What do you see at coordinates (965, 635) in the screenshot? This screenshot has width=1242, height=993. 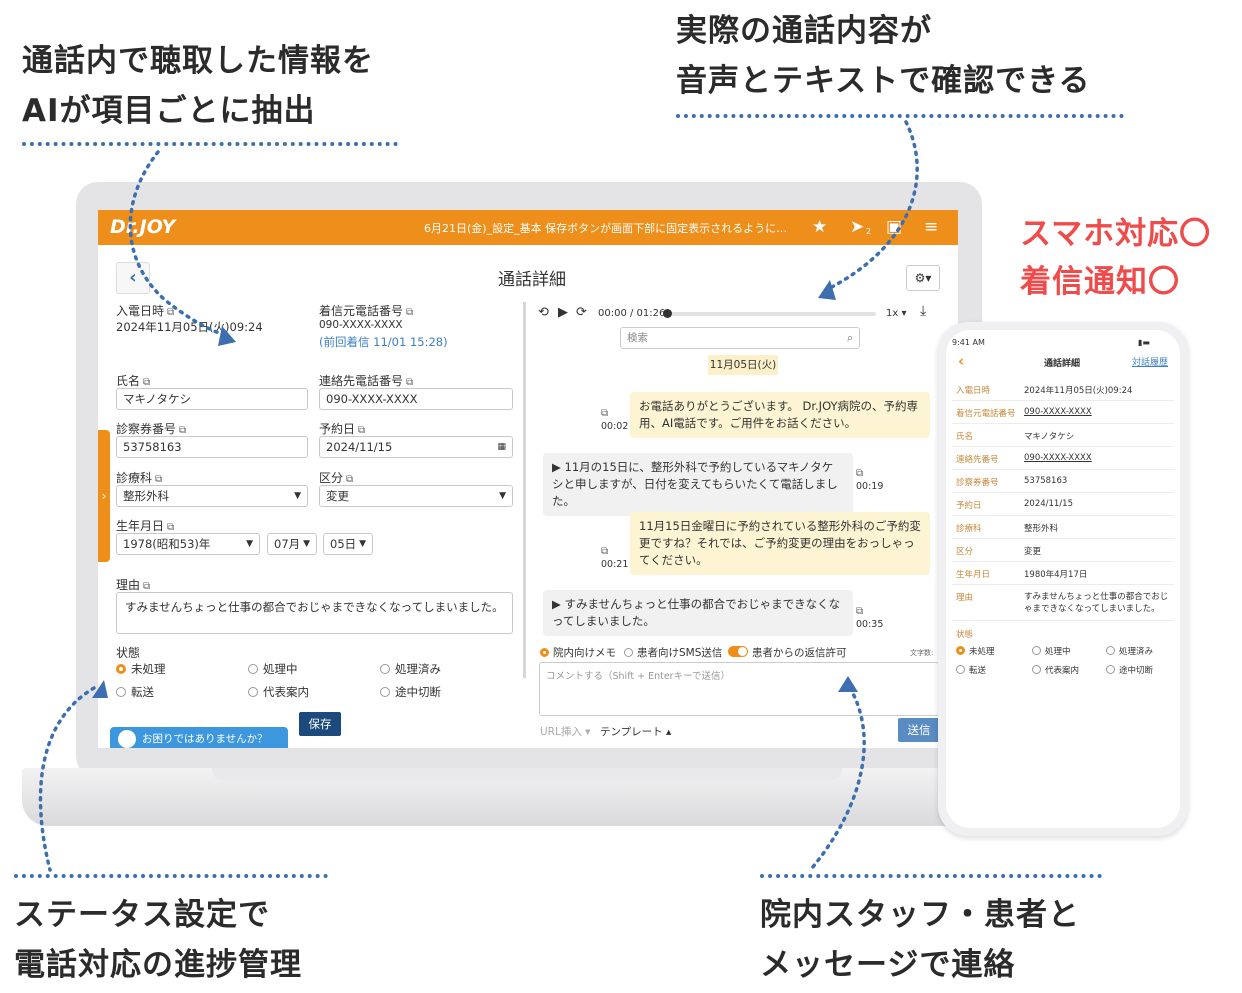 I see `phone-status-label: 状態` at bounding box center [965, 635].